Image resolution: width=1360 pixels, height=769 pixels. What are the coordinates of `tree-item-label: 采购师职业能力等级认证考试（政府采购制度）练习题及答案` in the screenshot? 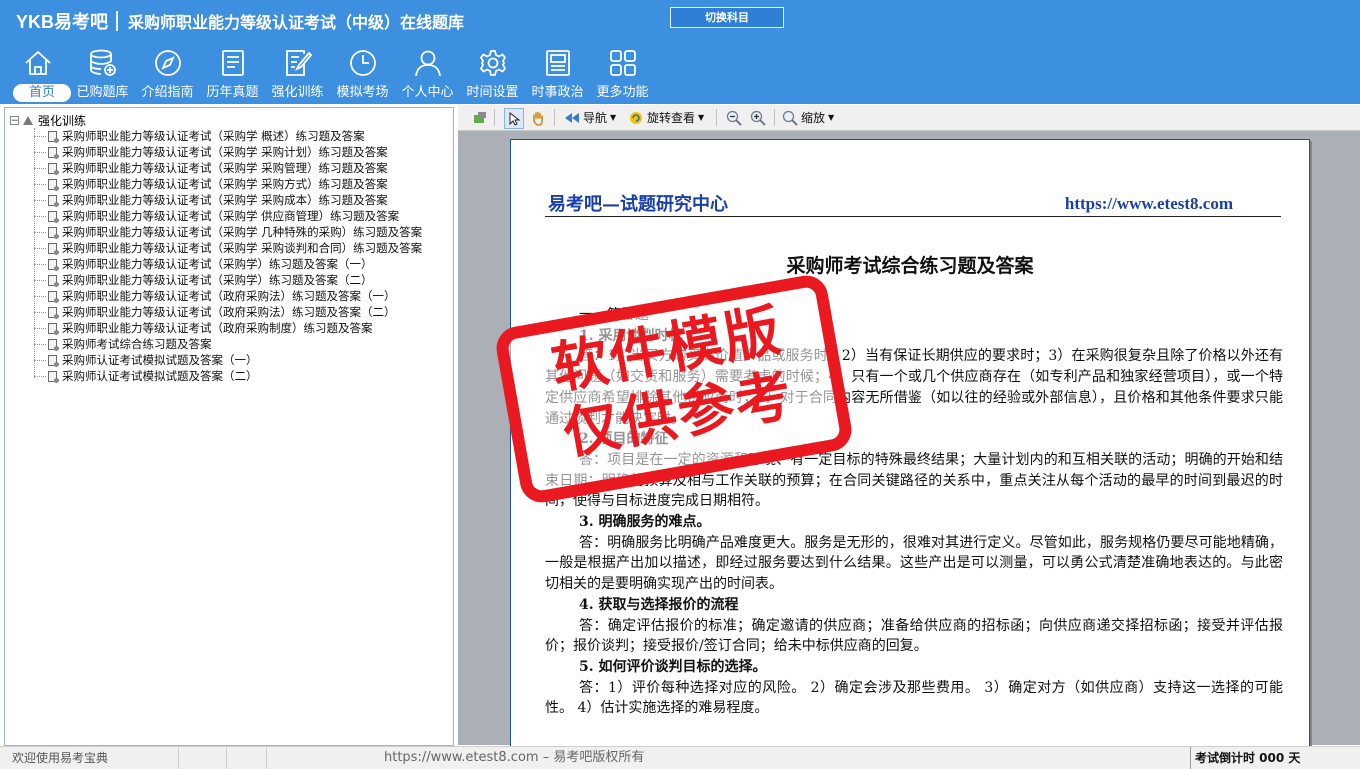 It's located at (217, 328).